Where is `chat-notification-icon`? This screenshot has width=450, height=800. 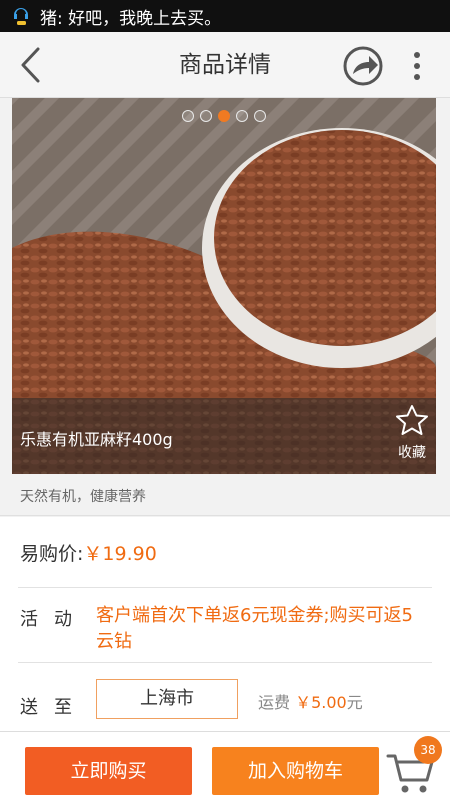 chat-notification-icon is located at coordinates (21, 16).